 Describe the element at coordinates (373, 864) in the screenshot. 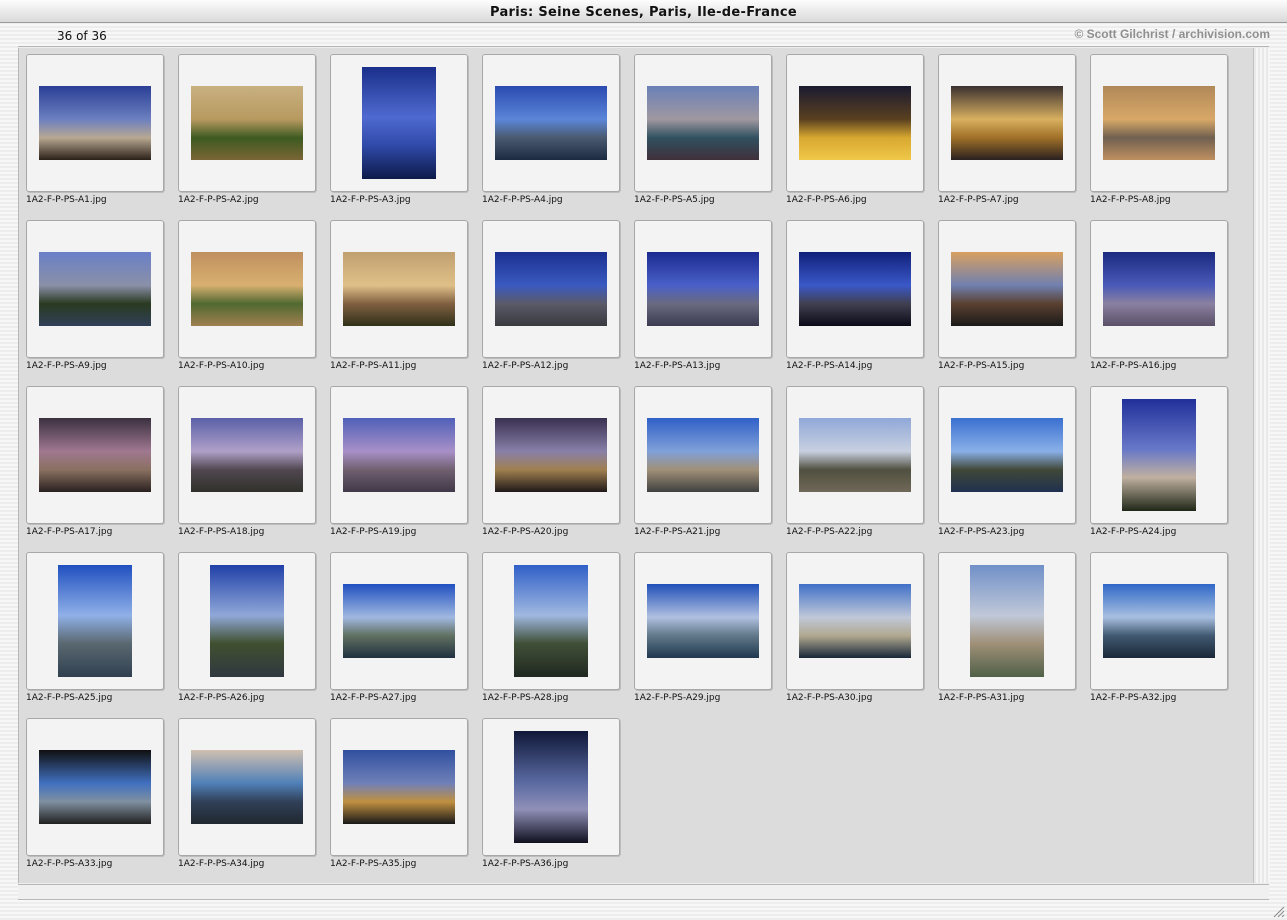

I see `thumbnail-filename: 1A2-F-P-PS-A35.jpg` at that location.